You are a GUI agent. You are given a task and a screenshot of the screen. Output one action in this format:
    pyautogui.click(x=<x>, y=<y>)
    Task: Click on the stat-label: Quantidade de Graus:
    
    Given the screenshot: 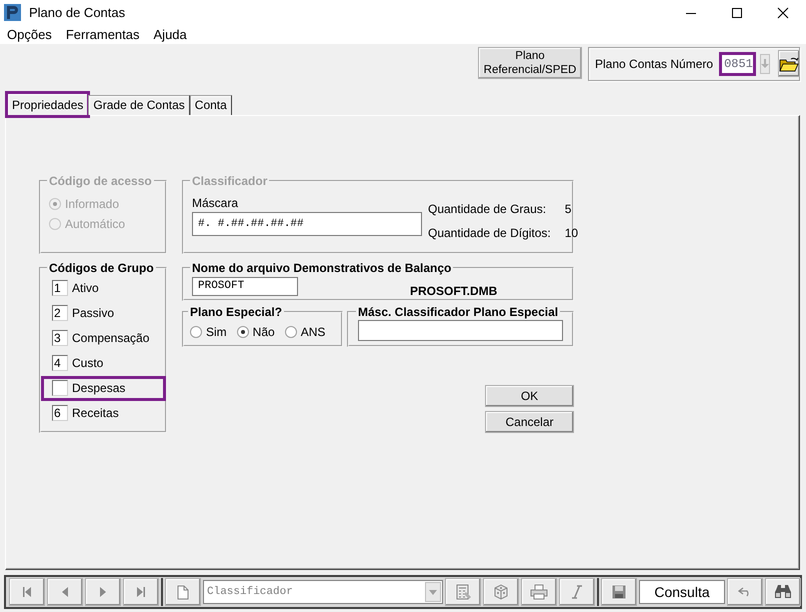 What is the action you would take?
    pyautogui.click(x=488, y=209)
    